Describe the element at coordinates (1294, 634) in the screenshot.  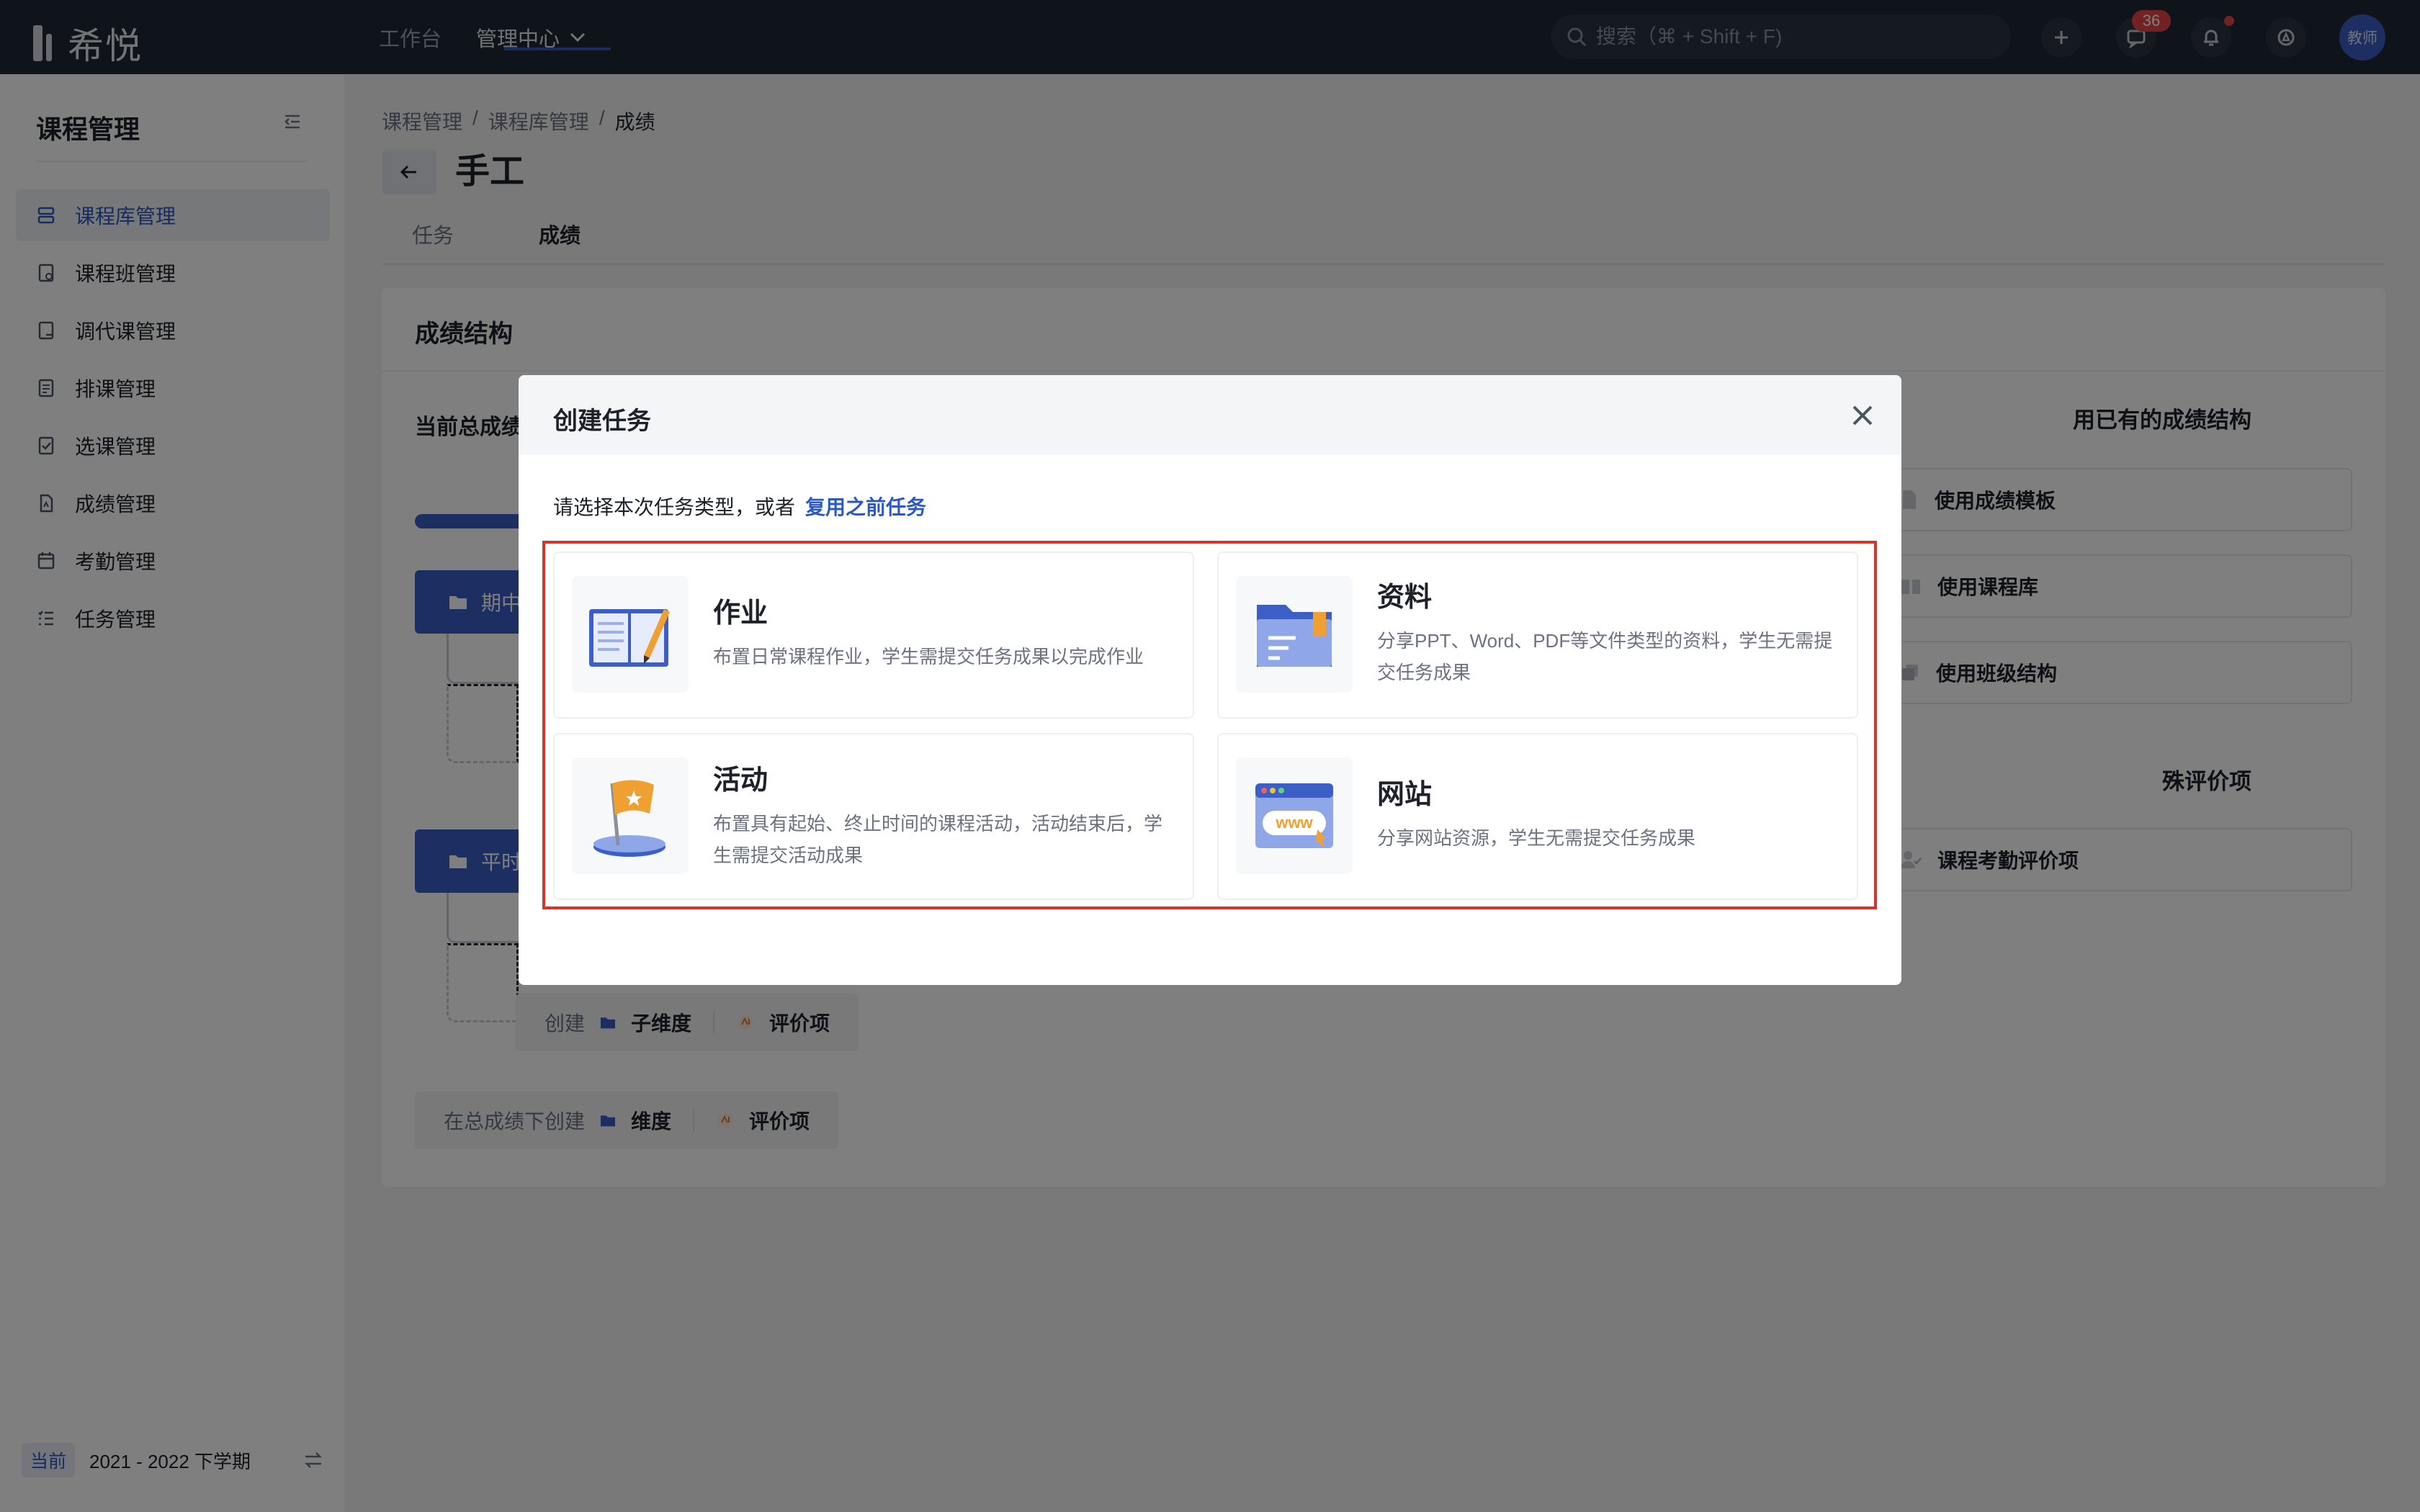
I see `folder-icon` at that location.